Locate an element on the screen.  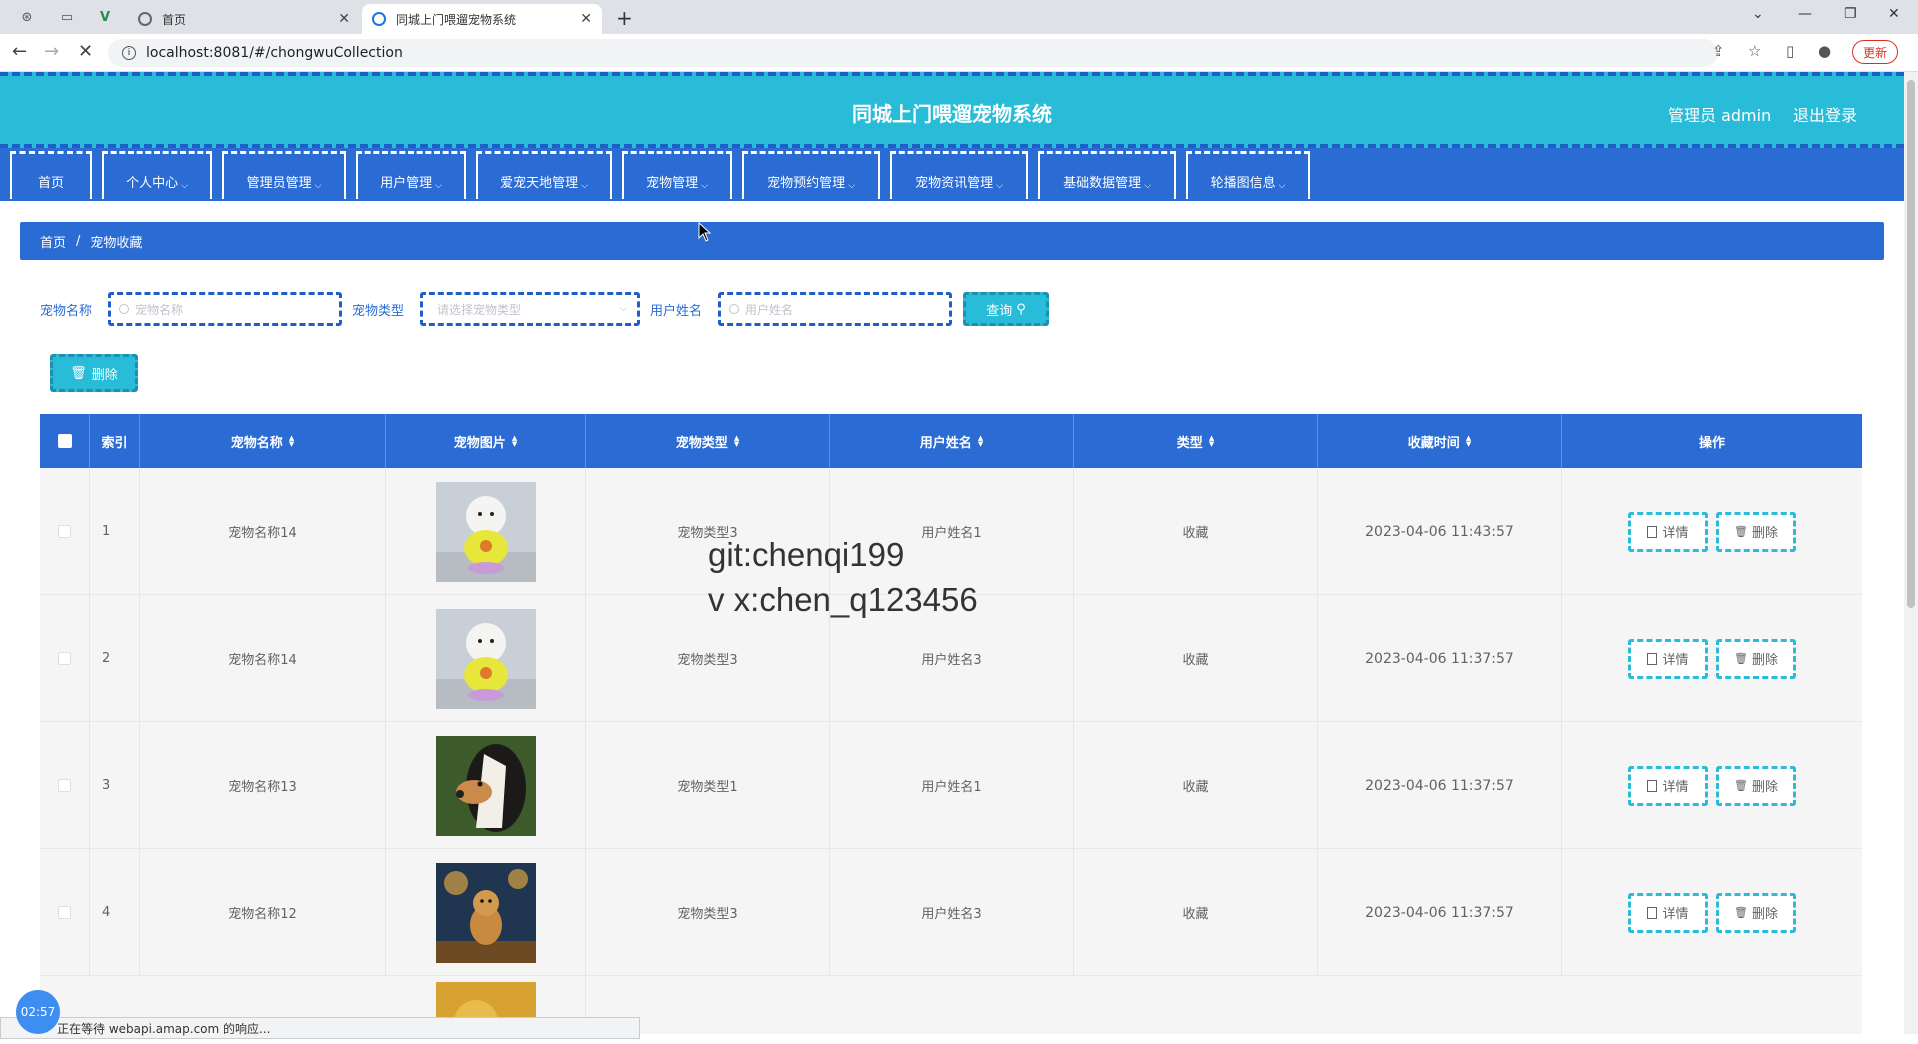
profile-icon: ● is located at coordinates (1824, 51).